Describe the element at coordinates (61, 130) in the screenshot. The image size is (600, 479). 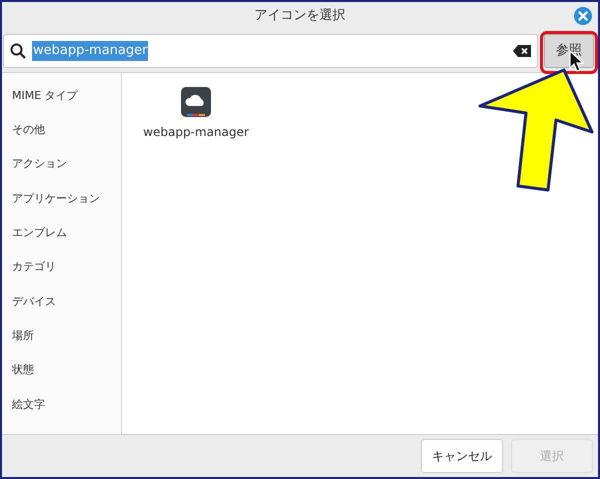
I see `category-item: その他` at that location.